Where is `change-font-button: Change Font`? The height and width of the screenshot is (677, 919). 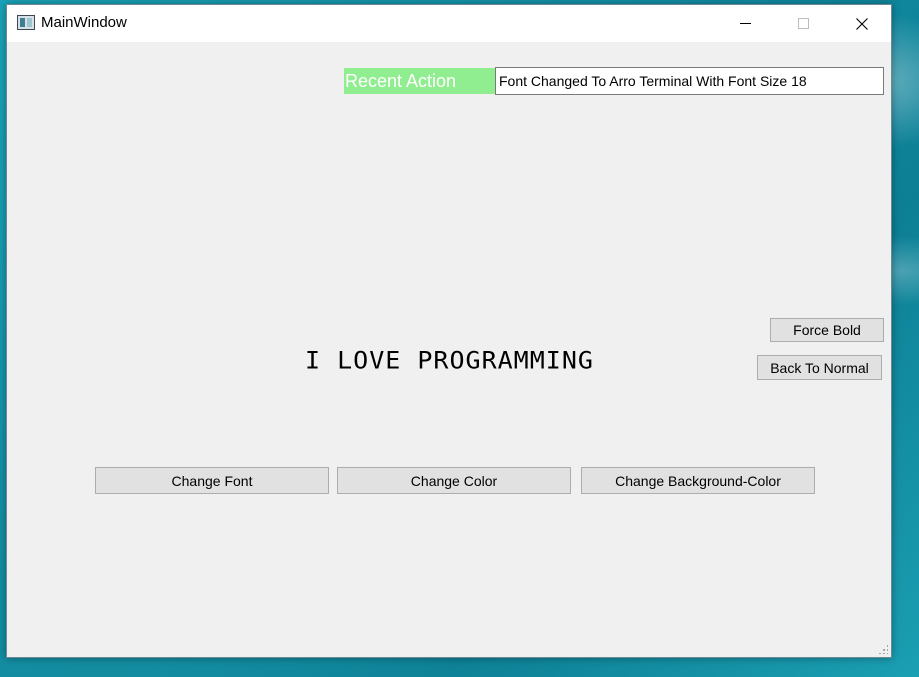
change-font-button: Change Font is located at coordinates (212, 480).